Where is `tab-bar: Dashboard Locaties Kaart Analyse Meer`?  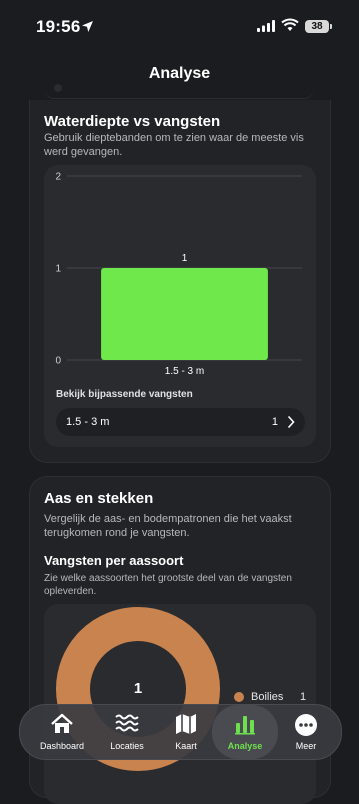 tab-bar: Dashboard Locaties Kaart Analyse Meer is located at coordinates (180, 732).